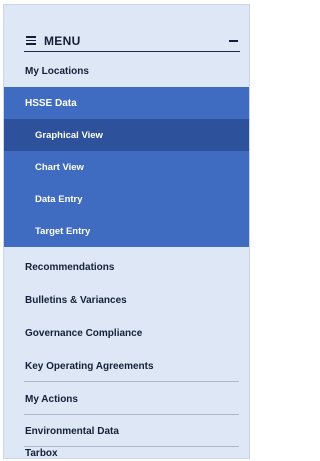 Image resolution: width=320 pixels, height=461 pixels. Describe the element at coordinates (76, 300) in the screenshot. I see `nav-item-label: Bulletins & Variances` at that location.